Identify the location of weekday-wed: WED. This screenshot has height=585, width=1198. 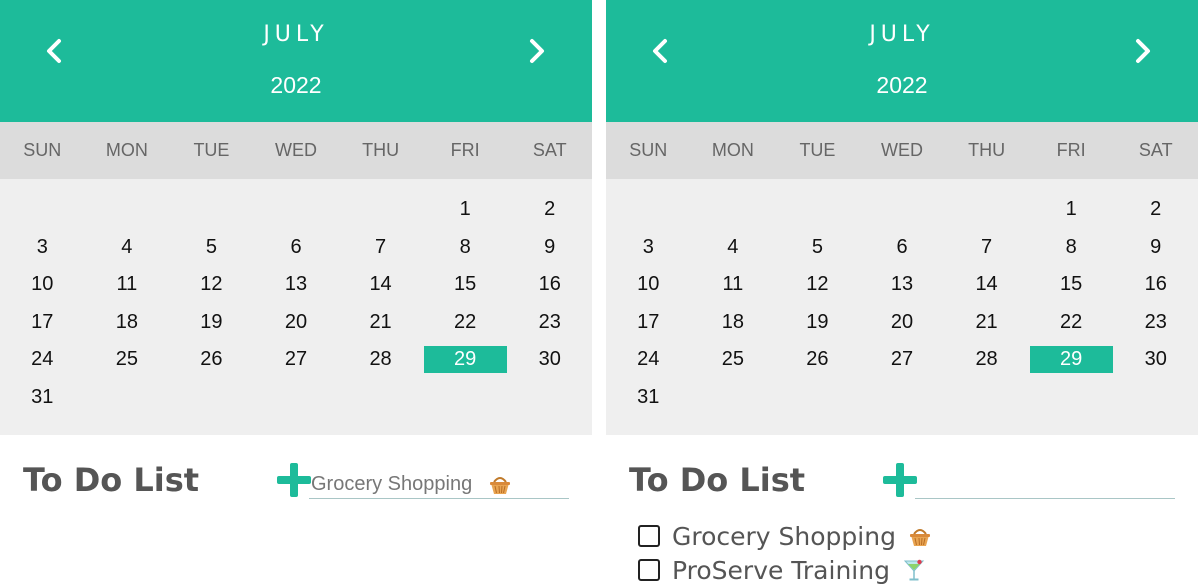
(902, 150).